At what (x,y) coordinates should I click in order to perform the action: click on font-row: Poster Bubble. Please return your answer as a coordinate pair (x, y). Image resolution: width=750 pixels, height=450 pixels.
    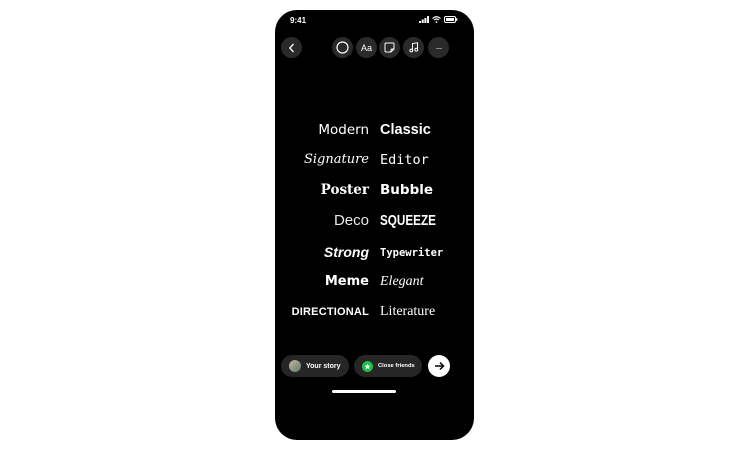
    Looking at the image, I should click on (374, 194).